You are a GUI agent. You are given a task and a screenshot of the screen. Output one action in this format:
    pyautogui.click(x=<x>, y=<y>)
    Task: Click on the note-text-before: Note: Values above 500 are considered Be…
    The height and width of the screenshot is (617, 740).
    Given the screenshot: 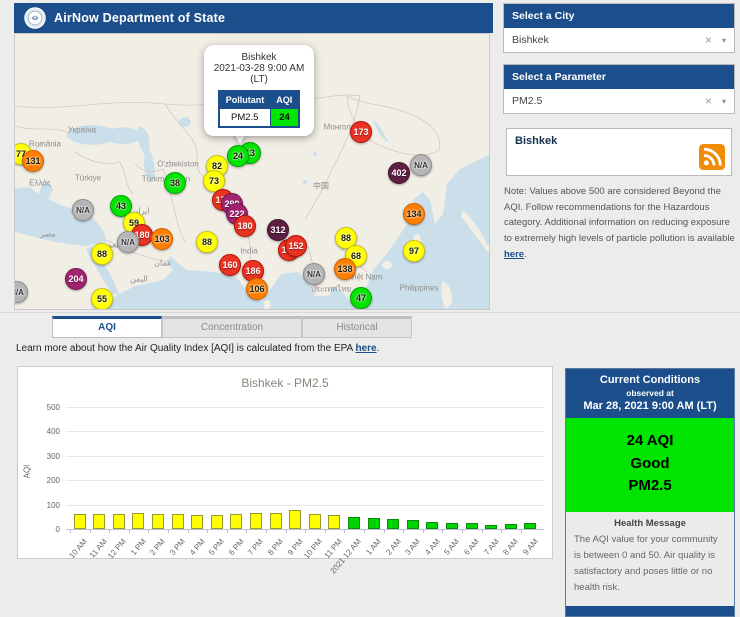 What is the action you would take?
    pyautogui.click(x=619, y=215)
    